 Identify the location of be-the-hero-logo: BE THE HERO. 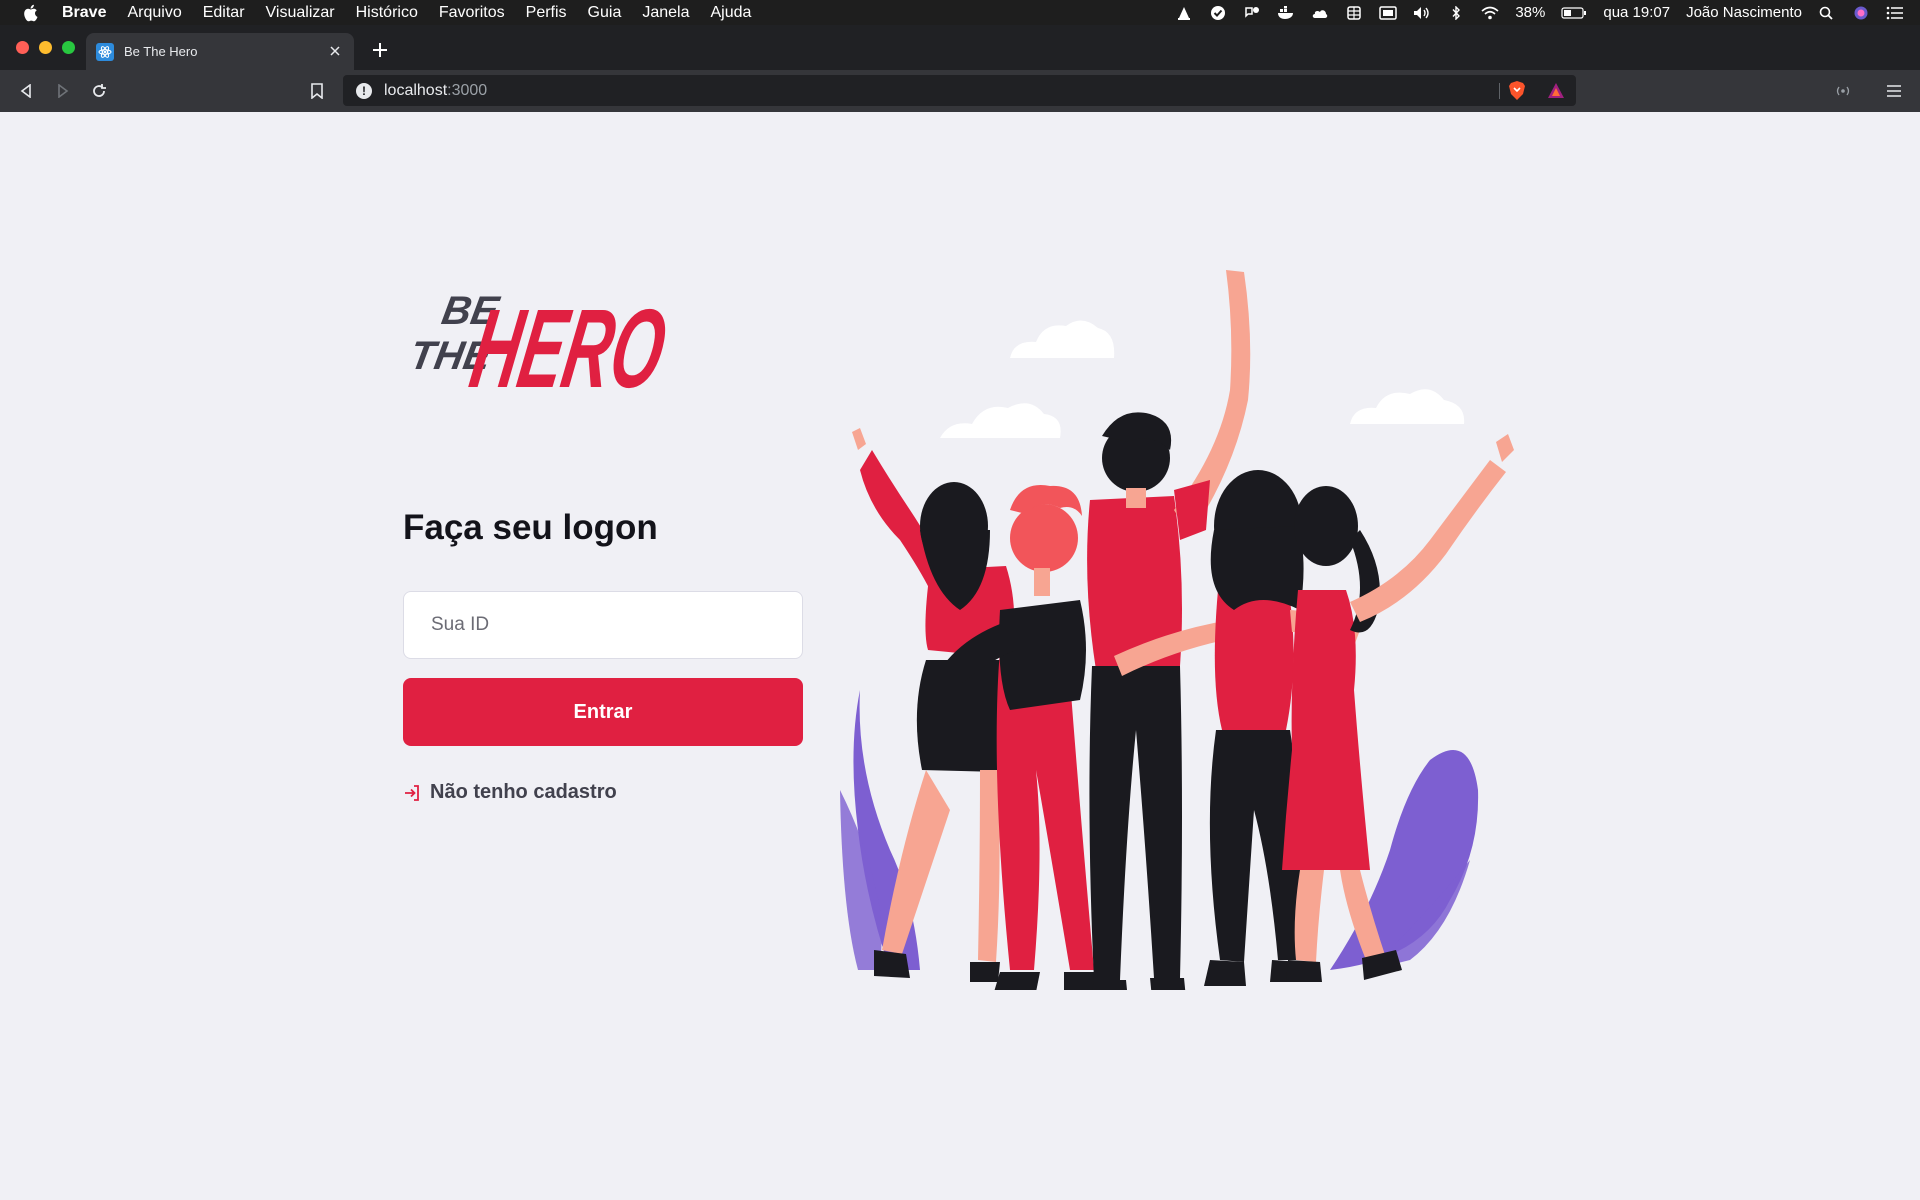
(541, 342).